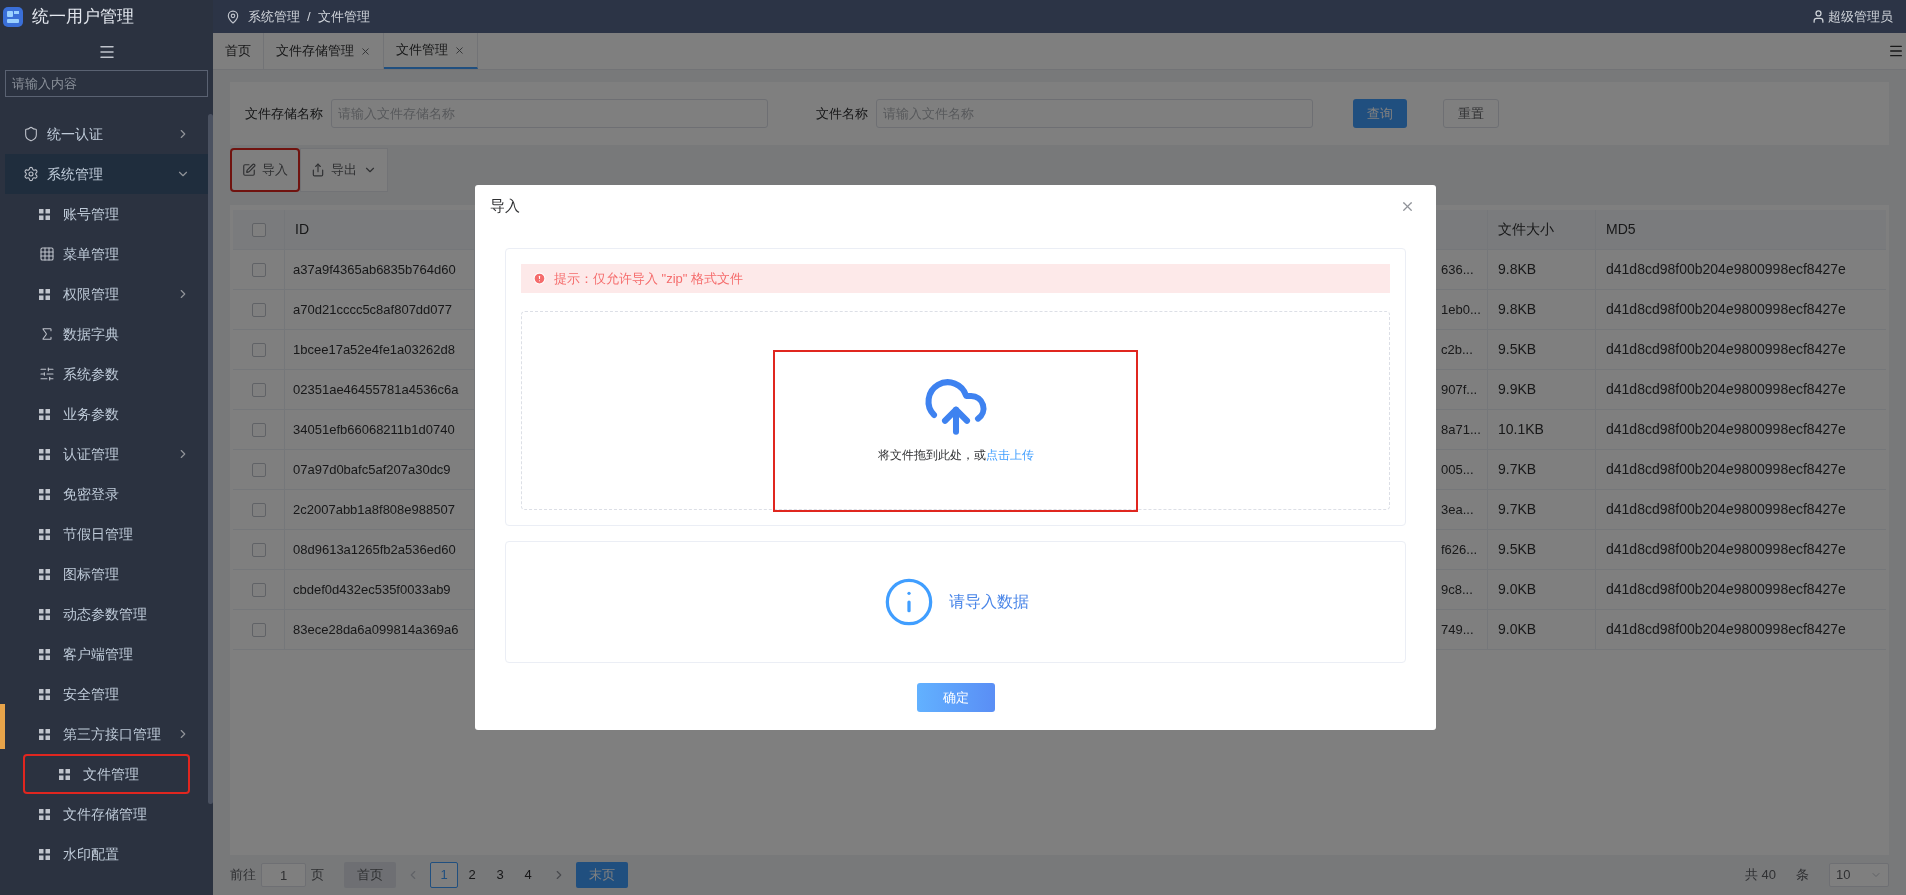  I want to click on app-title: 统一用户管理, so click(83, 16).